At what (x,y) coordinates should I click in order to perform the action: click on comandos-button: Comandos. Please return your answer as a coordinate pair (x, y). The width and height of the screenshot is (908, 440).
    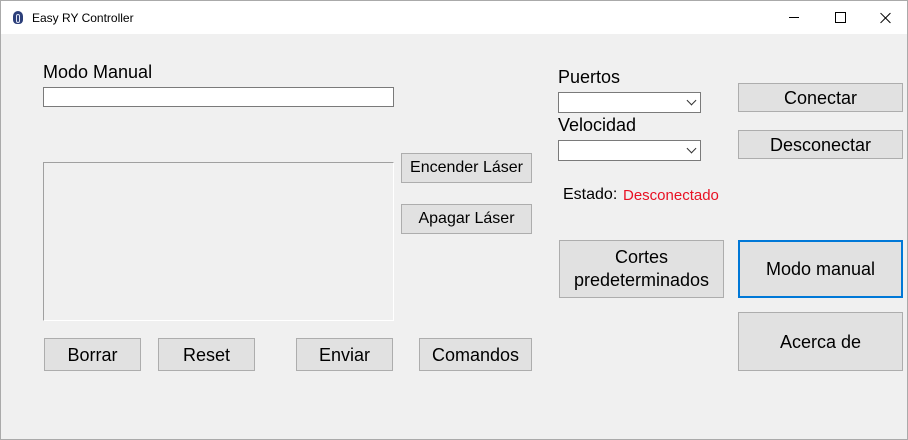
    Looking at the image, I should click on (475, 354).